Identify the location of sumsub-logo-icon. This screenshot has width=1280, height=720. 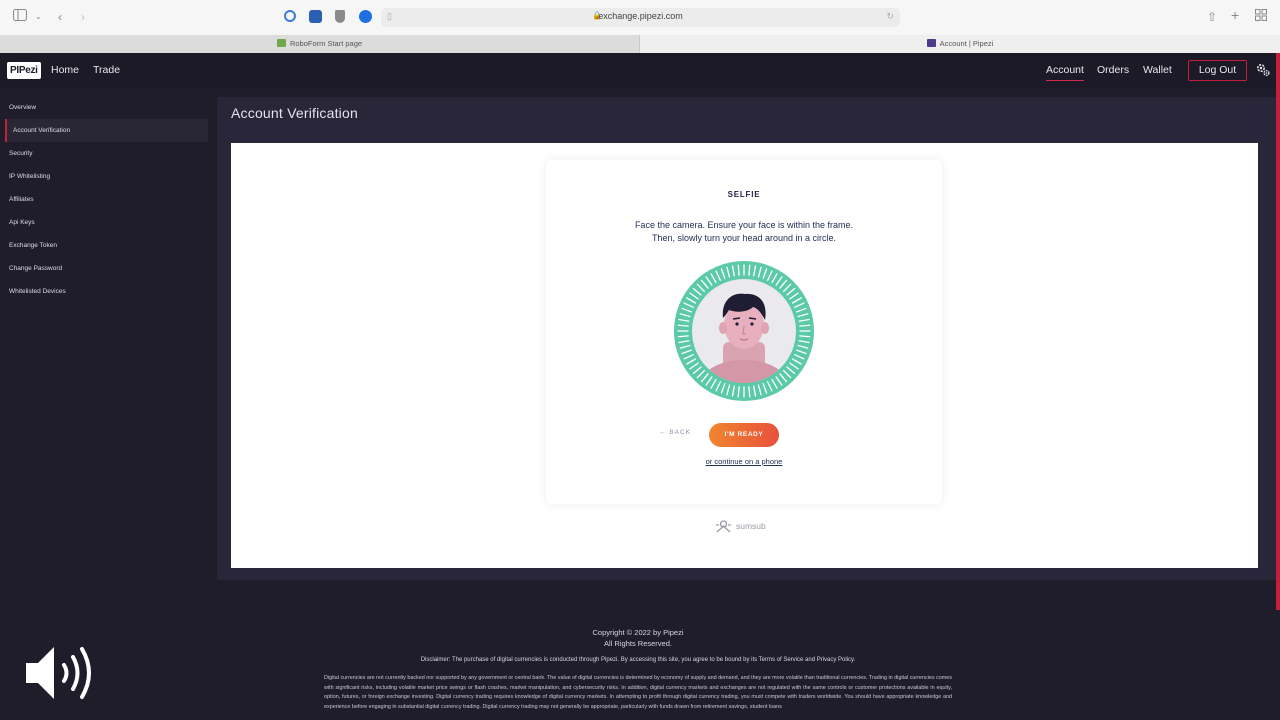
(723, 526).